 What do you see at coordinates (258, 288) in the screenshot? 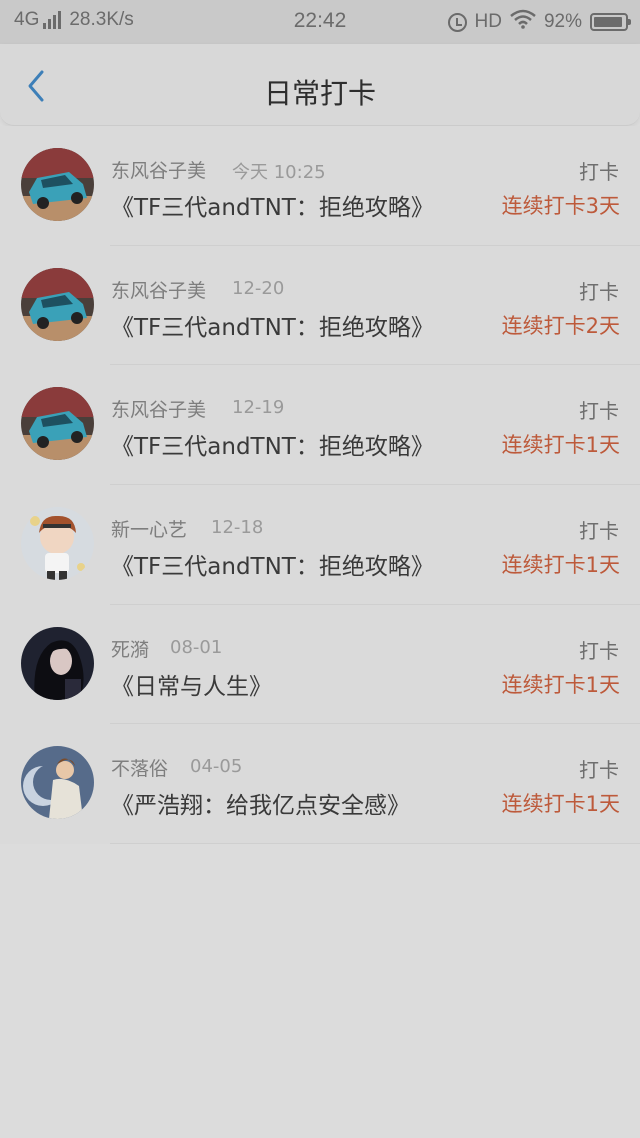
I see `post-date: 12-20` at bounding box center [258, 288].